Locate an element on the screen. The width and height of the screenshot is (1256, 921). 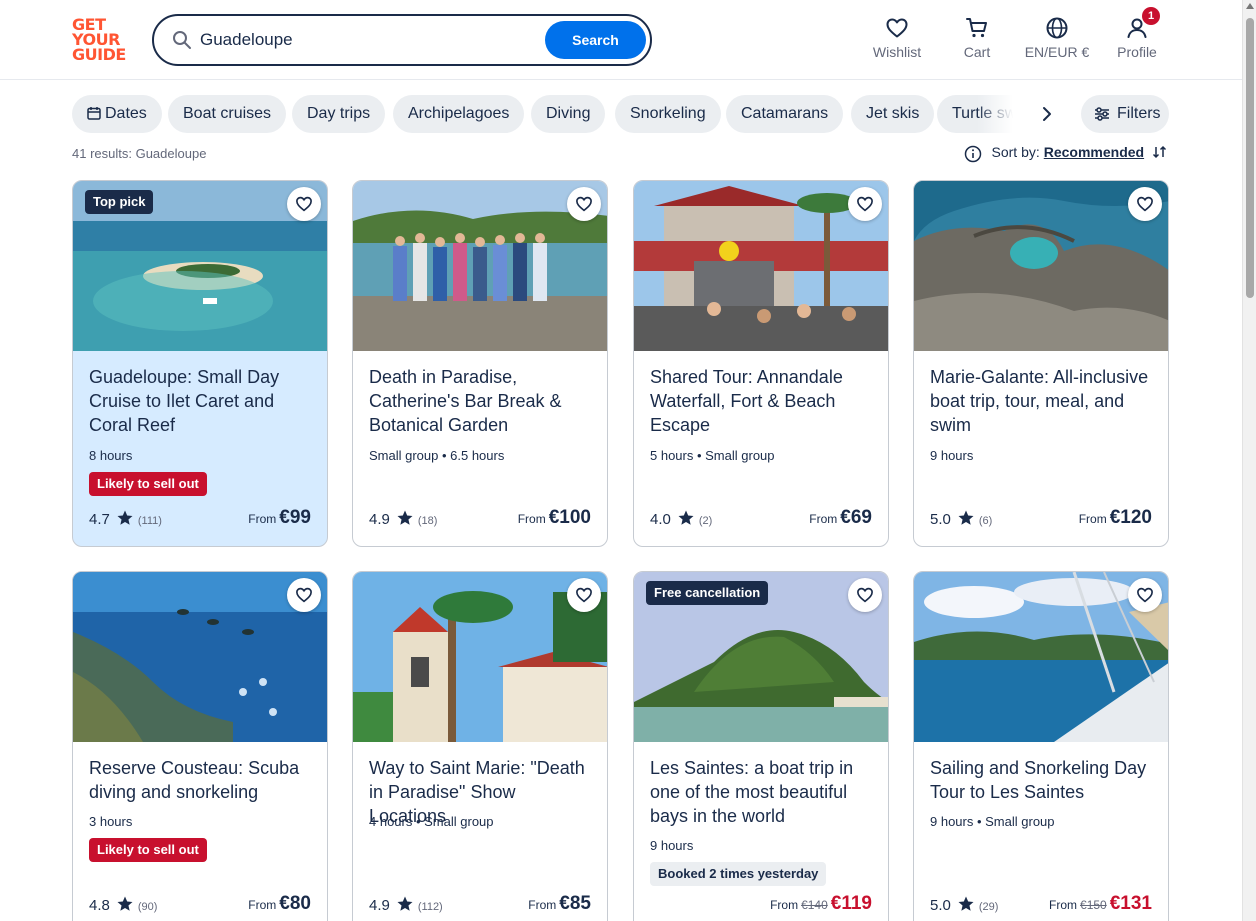
info-icon is located at coordinates (973, 154).